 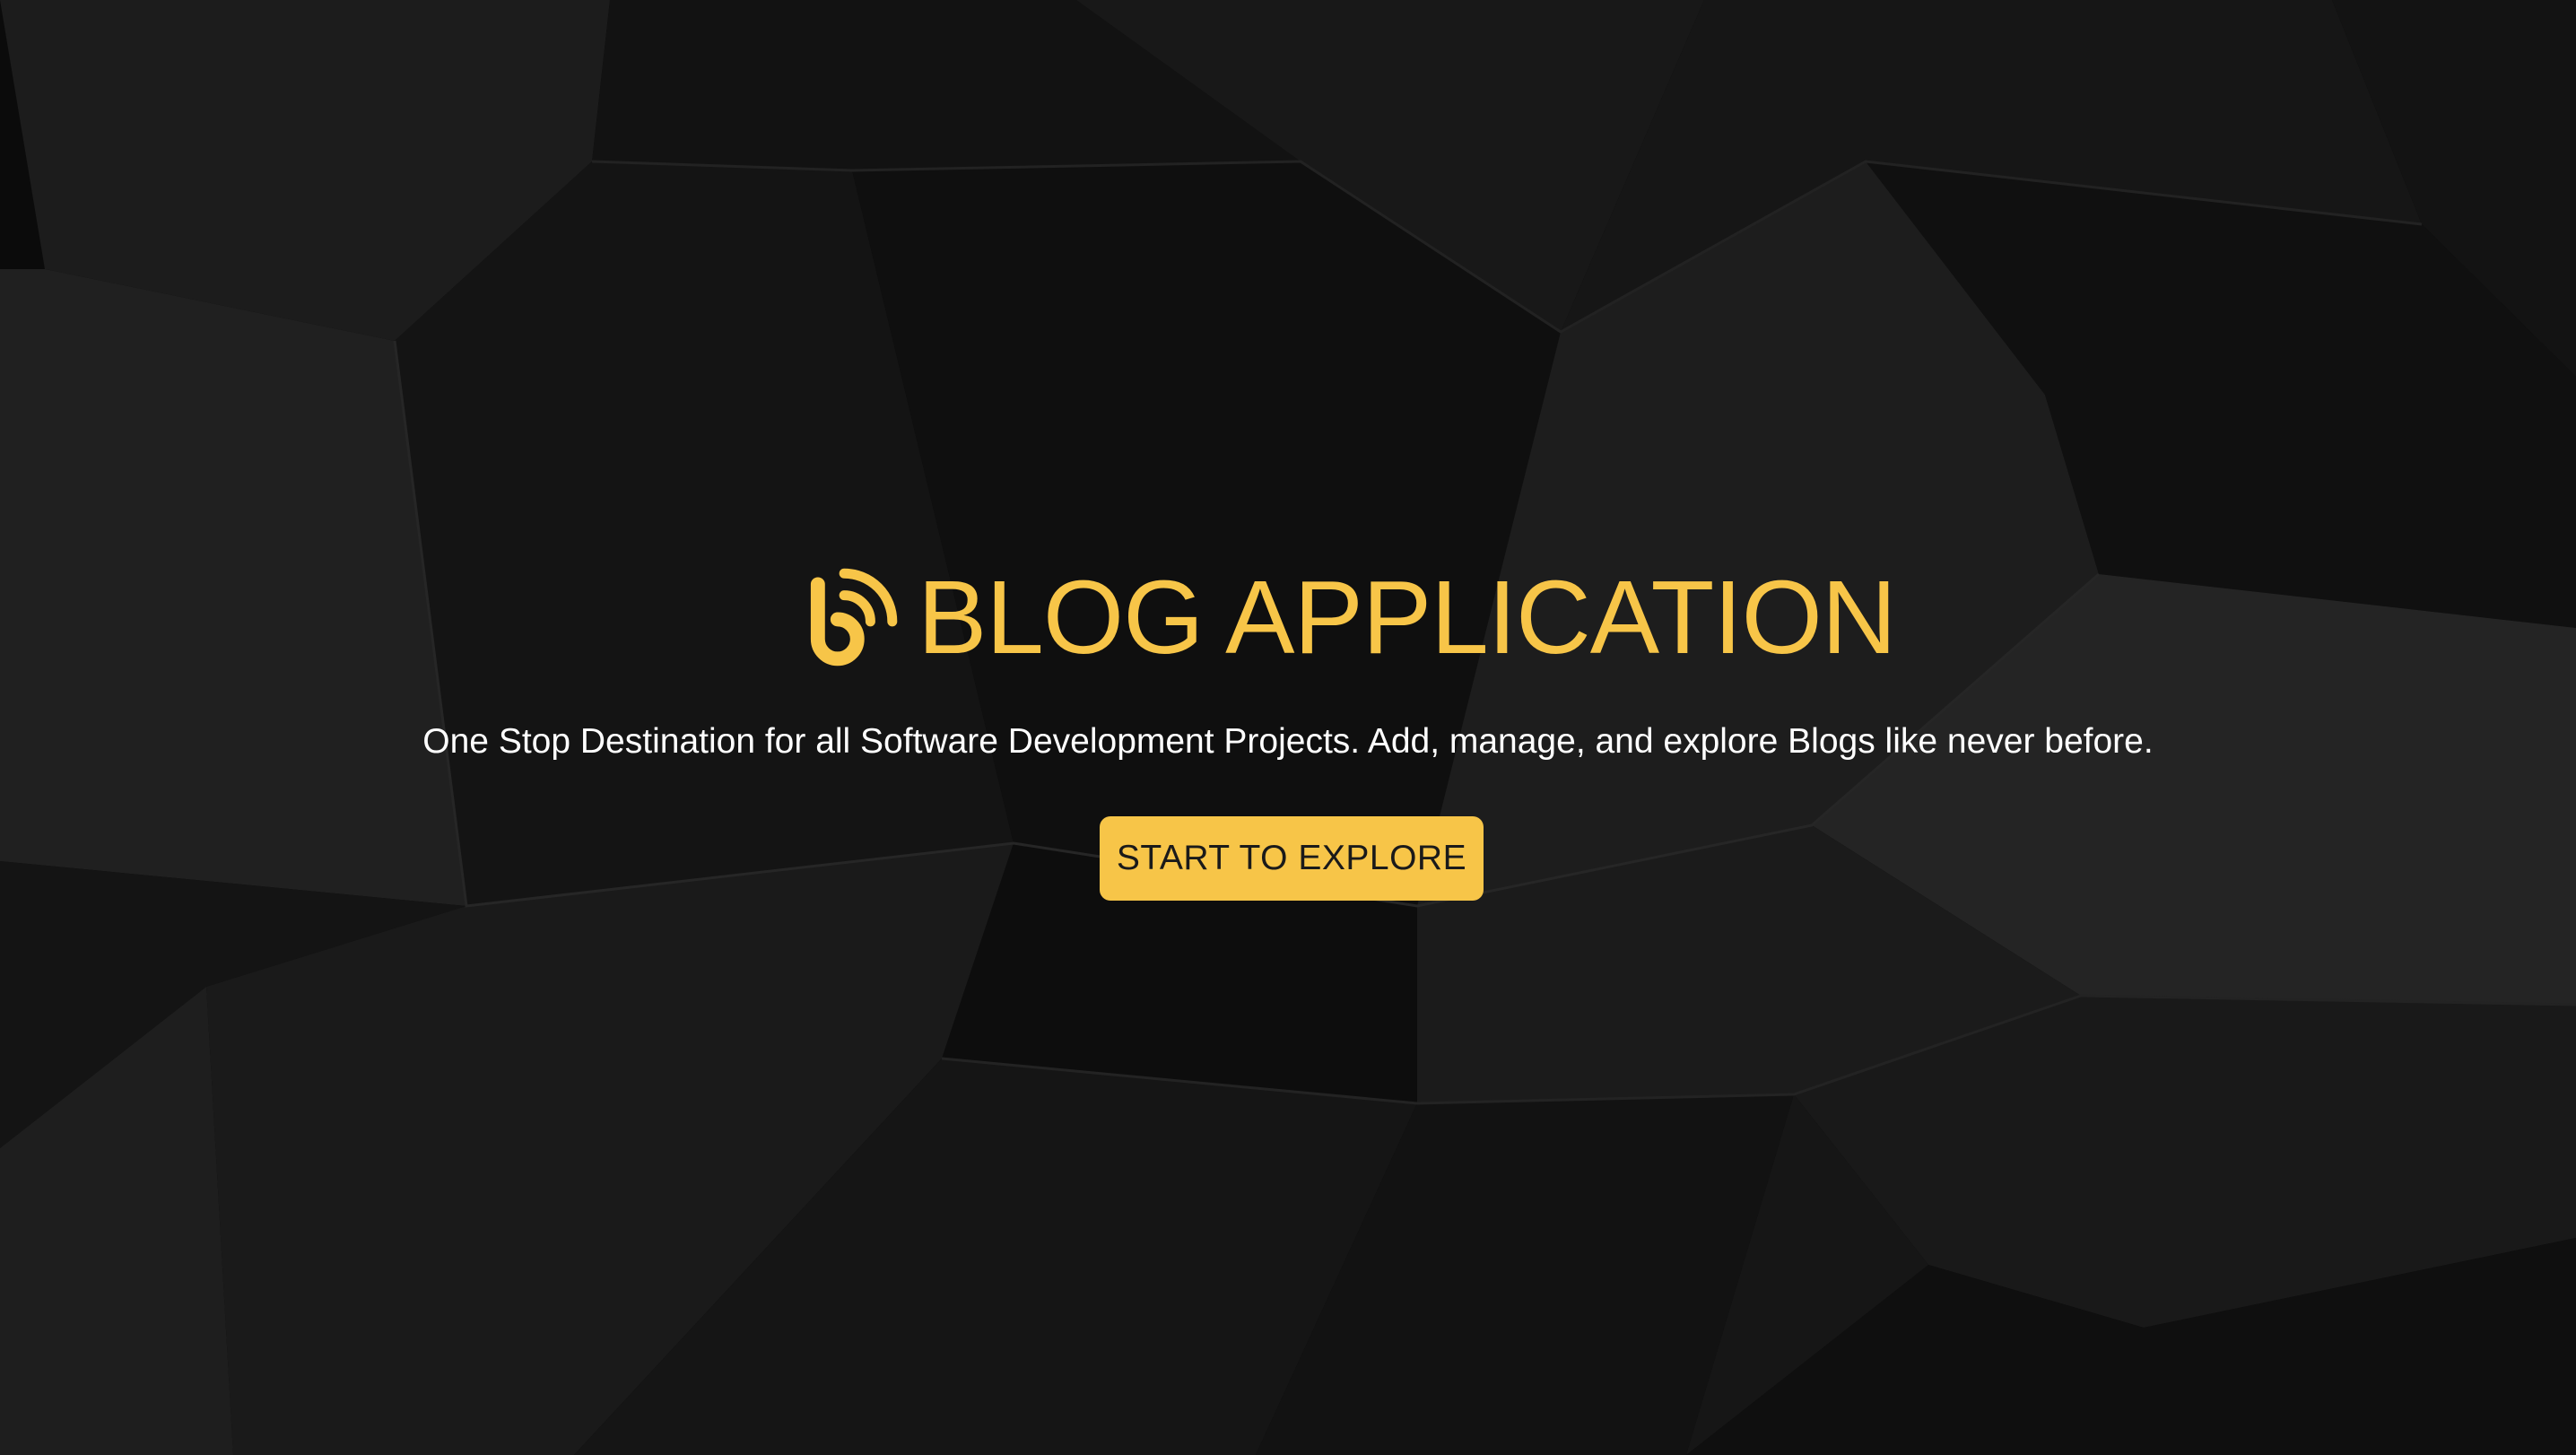 What do you see at coordinates (1292, 858) in the screenshot?
I see `start-explore-button: START TO EXPLORE` at bounding box center [1292, 858].